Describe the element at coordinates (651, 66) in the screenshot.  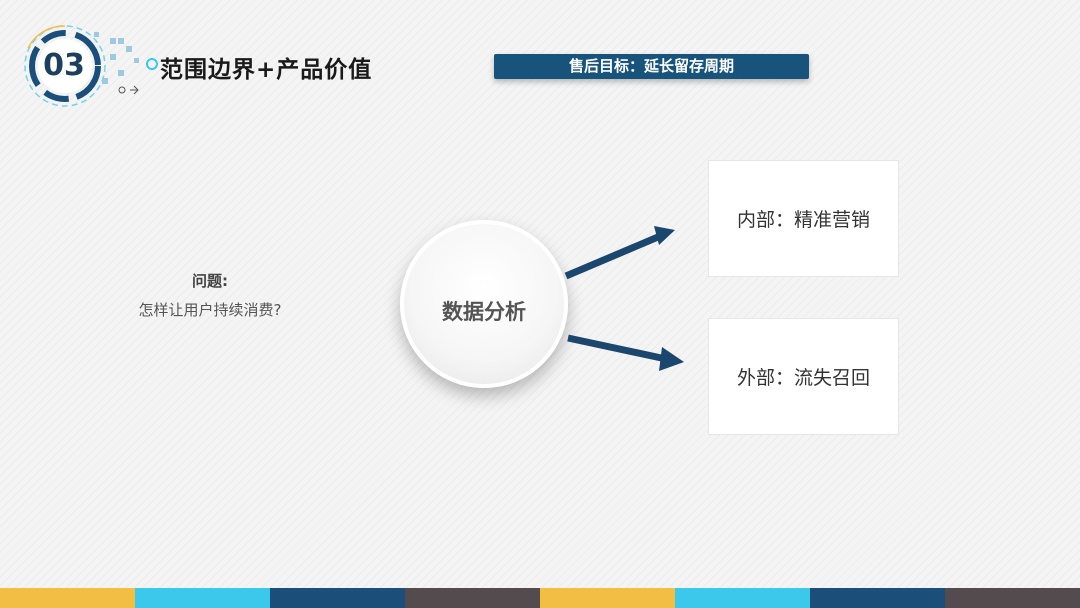
I see `target-banner: 售后目标：延长留存周期` at that location.